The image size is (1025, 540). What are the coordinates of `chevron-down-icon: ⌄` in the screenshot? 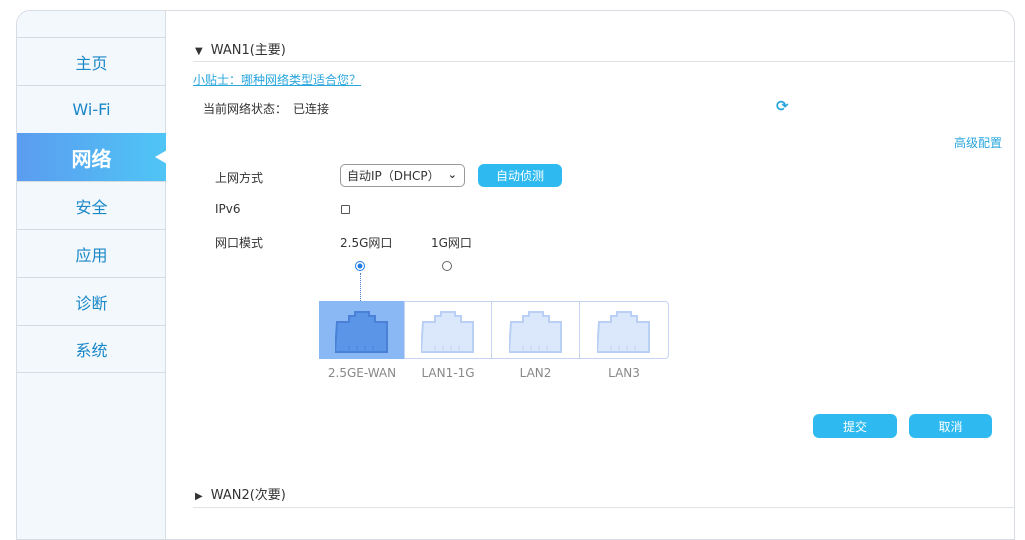 It's located at (452, 174).